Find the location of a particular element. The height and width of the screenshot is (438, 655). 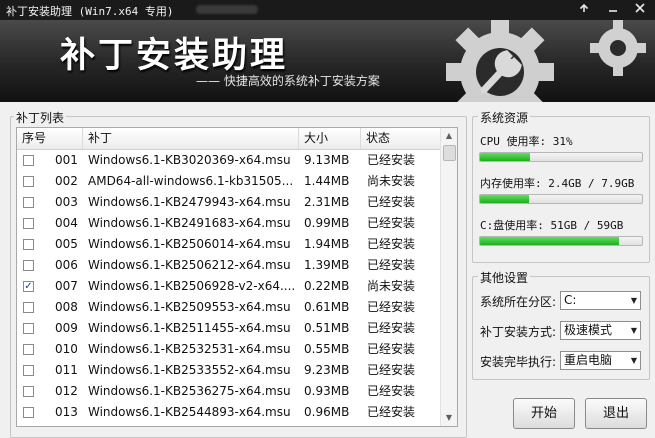

install-mode-select: 极速模式 ▼ is located at coordinates (600, 330).